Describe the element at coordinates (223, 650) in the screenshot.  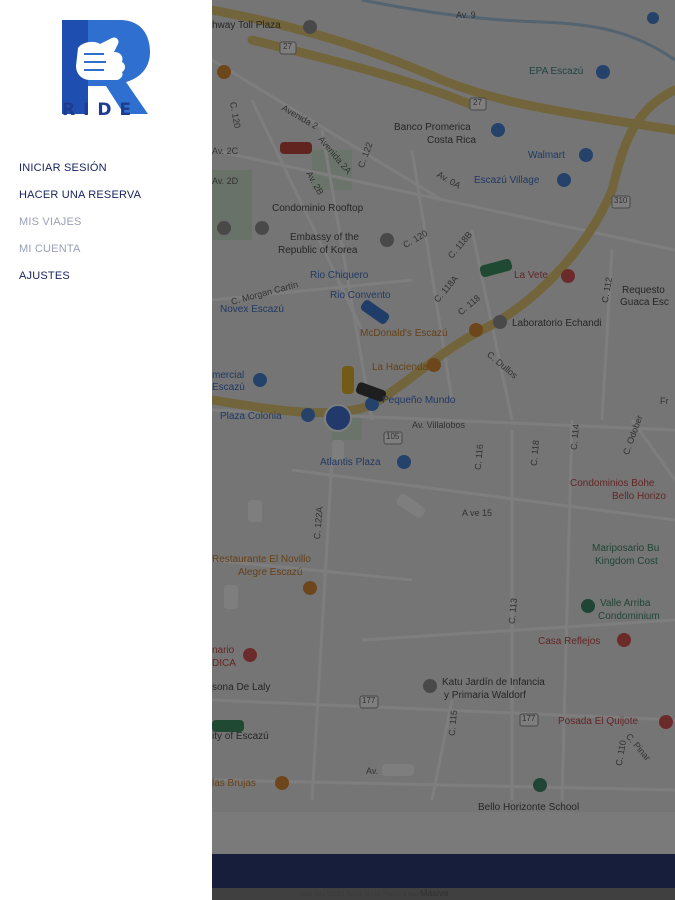
I see `place-label: nario` at that location.